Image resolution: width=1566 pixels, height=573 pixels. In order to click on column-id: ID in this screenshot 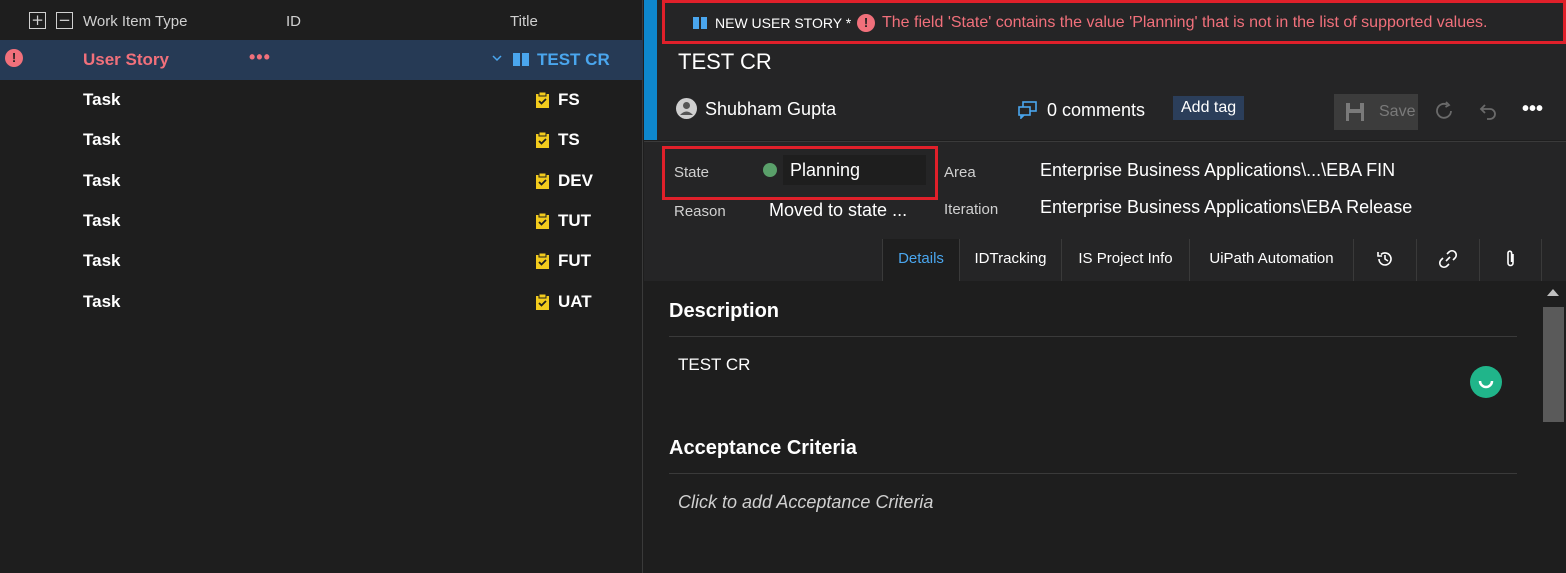, I will do `click(293, 21)`.